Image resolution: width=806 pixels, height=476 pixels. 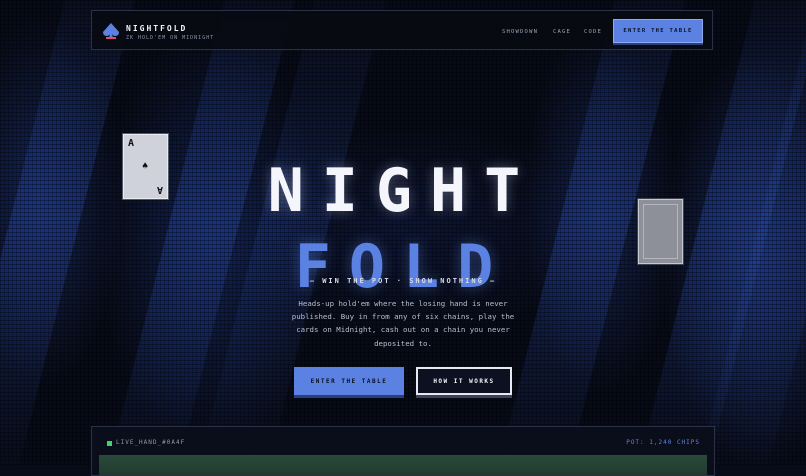 I want to click on nav-link-showdown: SHOWDOWN, so click(x=520, y=32).